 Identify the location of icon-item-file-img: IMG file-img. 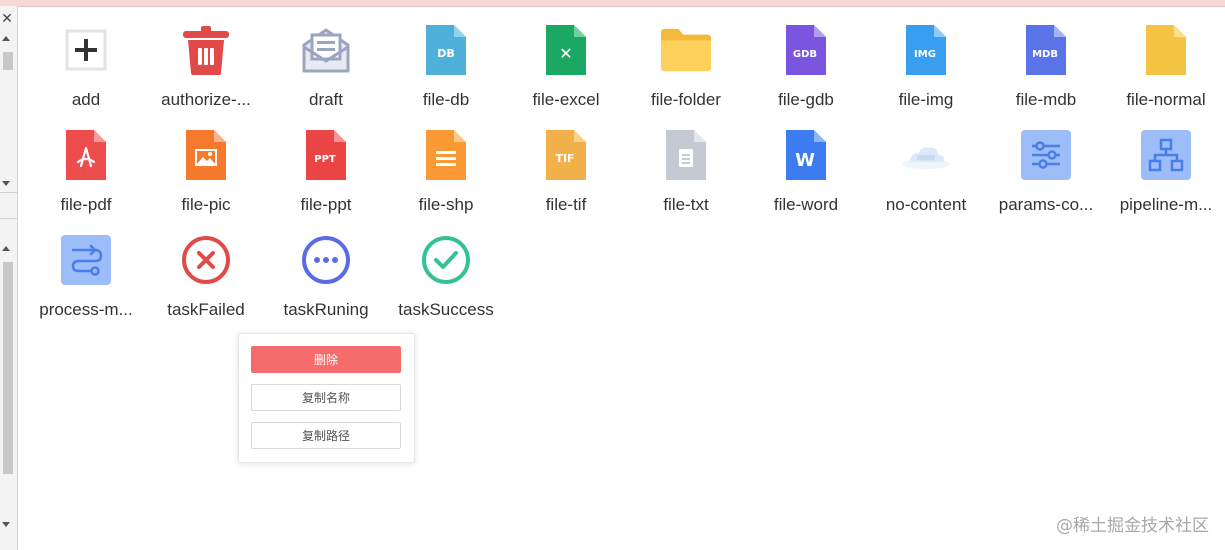
(925, 70).